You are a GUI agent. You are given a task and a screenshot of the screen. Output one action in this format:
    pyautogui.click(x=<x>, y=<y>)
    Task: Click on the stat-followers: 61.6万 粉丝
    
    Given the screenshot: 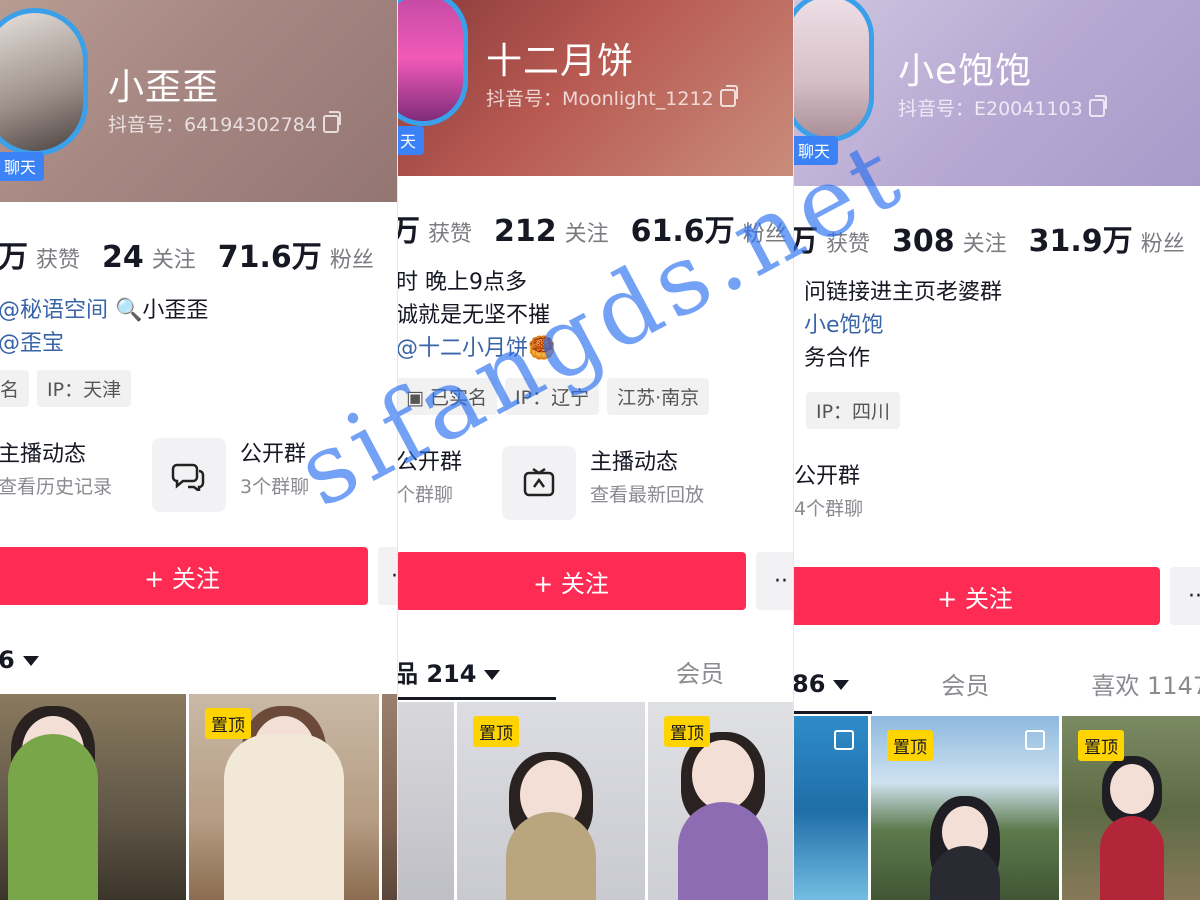 What is the action you would take?
    pyautogui.click(x=709, y=228)
    